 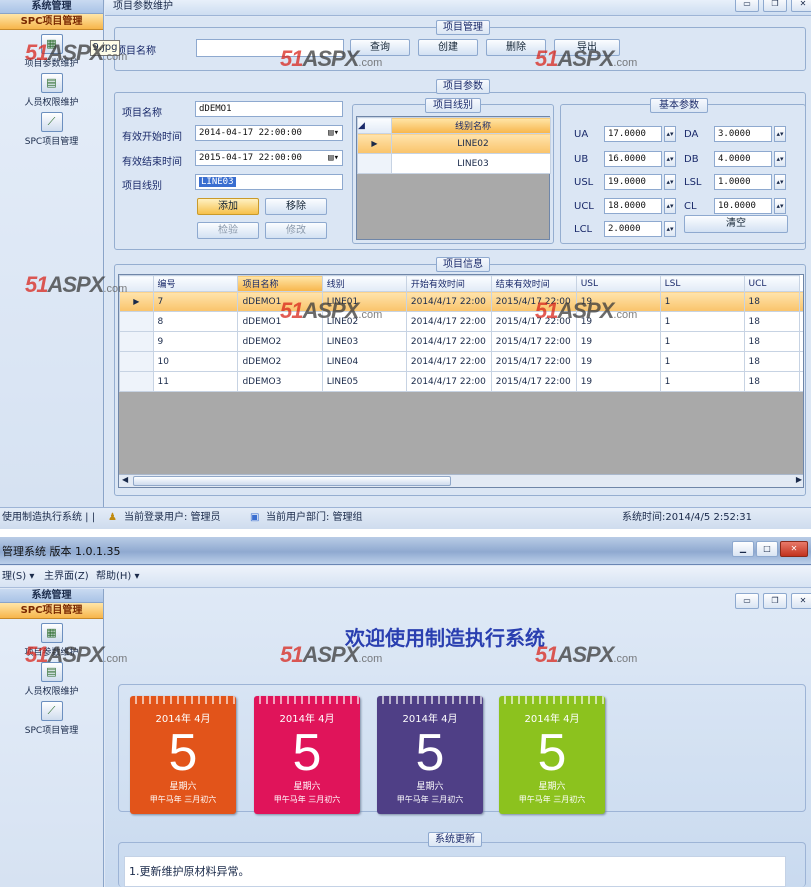 What do you see at coordinates (314, 517) in the screenshot?
I see `status-department: 当前用户部门: 管理组` at bounding box center [314, 517].